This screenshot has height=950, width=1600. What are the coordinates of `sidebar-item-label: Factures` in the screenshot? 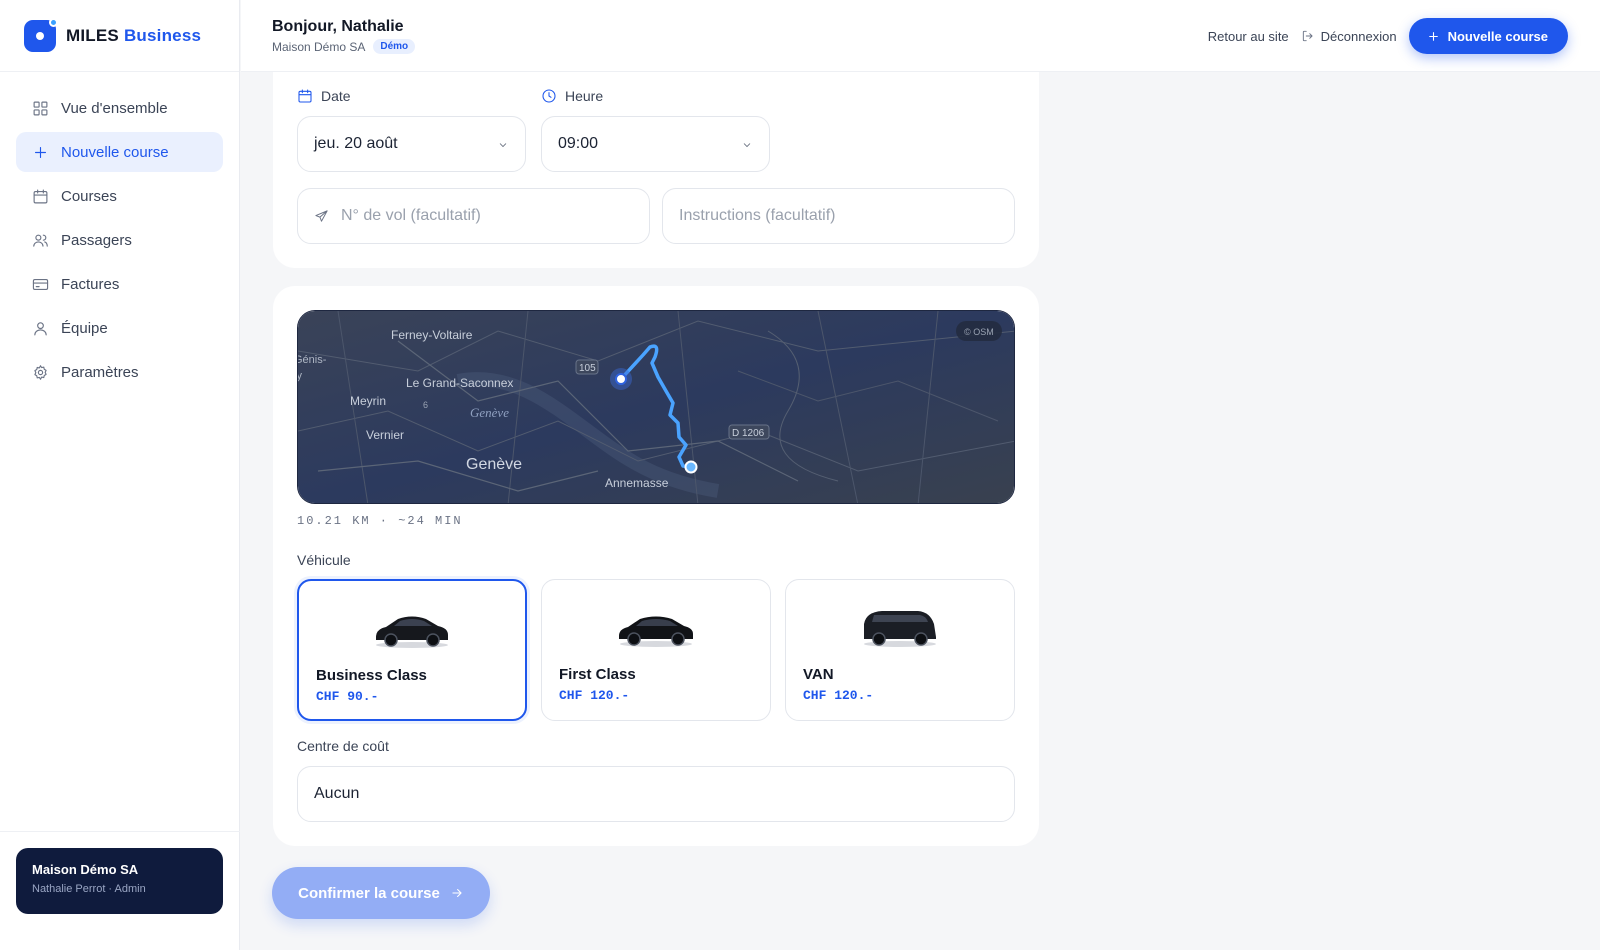 It's located at (90, 284).